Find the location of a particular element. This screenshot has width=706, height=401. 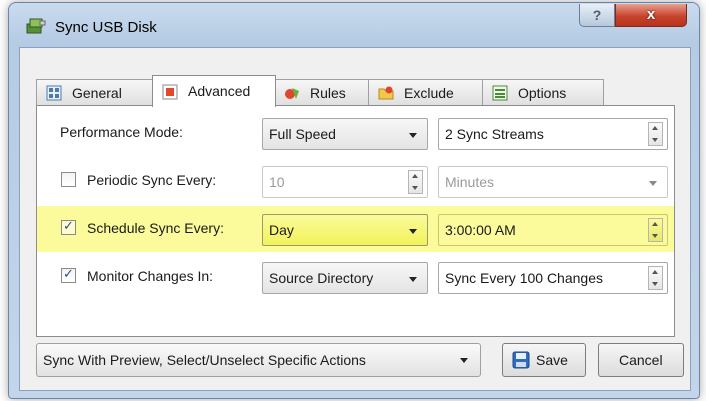

periodic-row: Periodic Sync Every: 10 Minutes is located at coordinates (355, 181).